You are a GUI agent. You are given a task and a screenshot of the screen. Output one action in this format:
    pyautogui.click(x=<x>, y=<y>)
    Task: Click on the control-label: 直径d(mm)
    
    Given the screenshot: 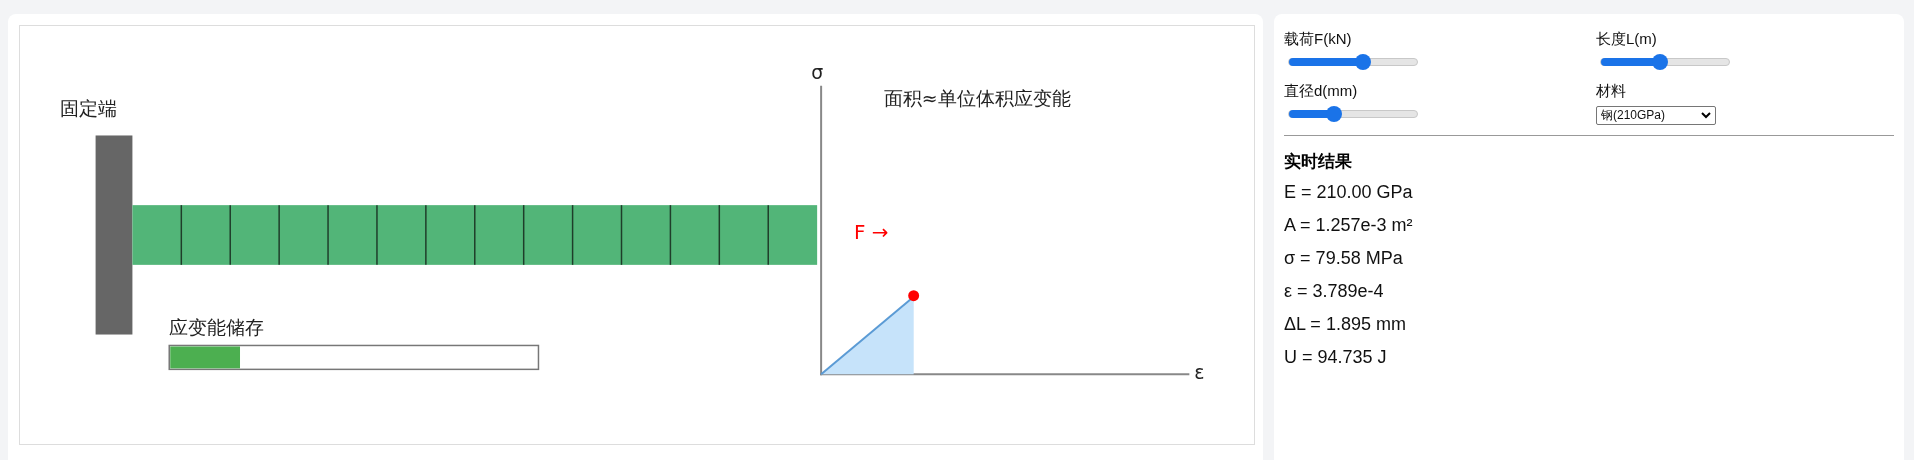 What is the action you would take?
    pyautogui.click(x=1321, y=91)
    